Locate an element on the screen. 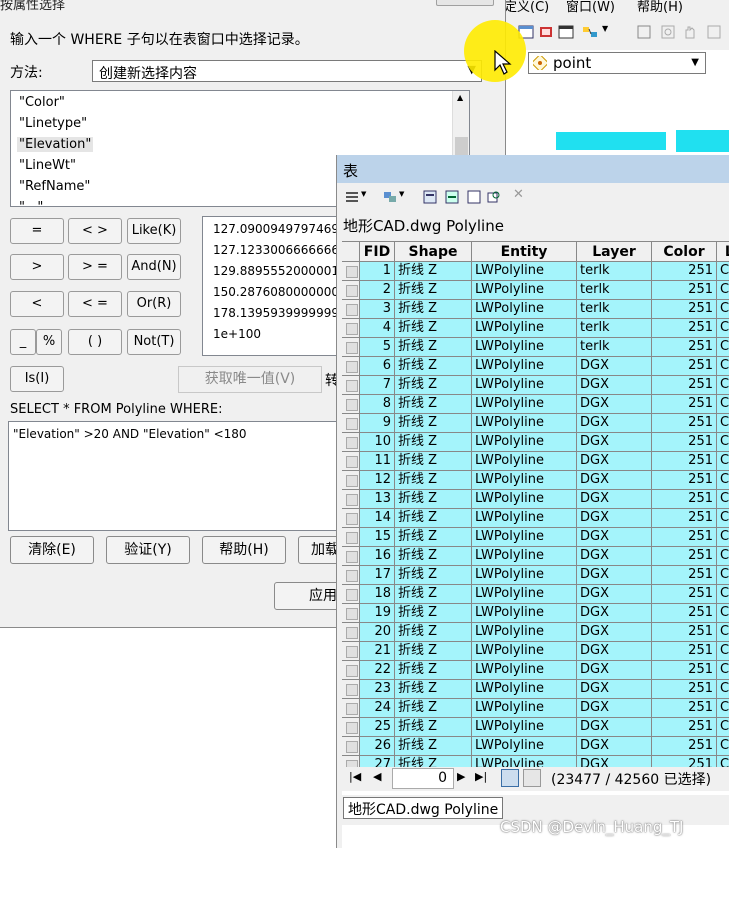 The width and height of the screenshot is (729, 914). window-icon is located at coordinates (566, 32).